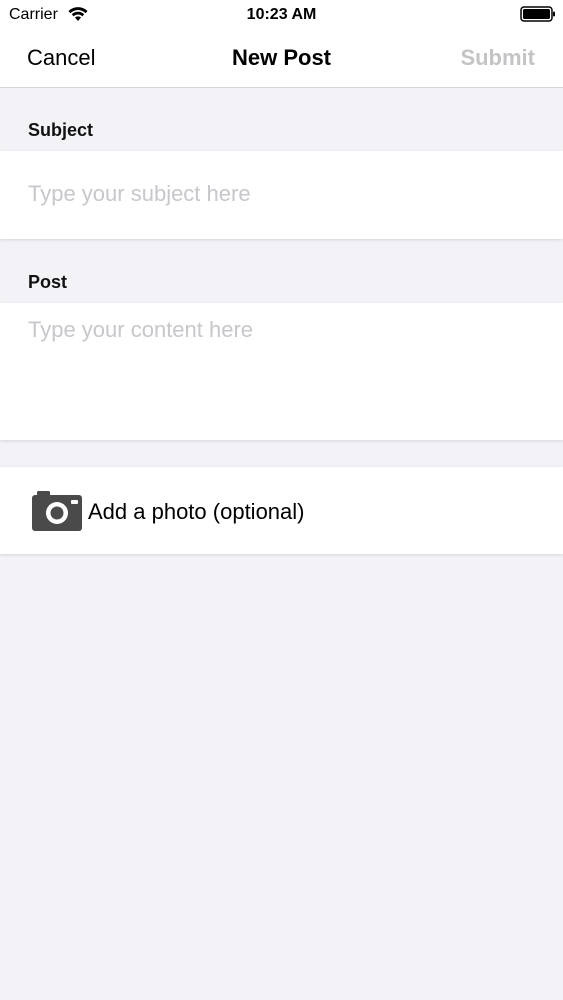  Describe the element at coordinates (537, 14) in the screenshot. I see `battery-icon` at that location.